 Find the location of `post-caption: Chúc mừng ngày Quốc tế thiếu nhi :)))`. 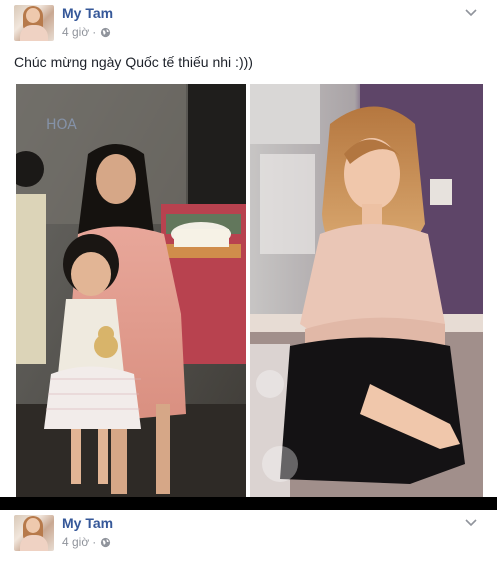

post-caption: Chúc mừng ngày Quốc tế thiếu nhi :))) is located at coordinates (133, 62).